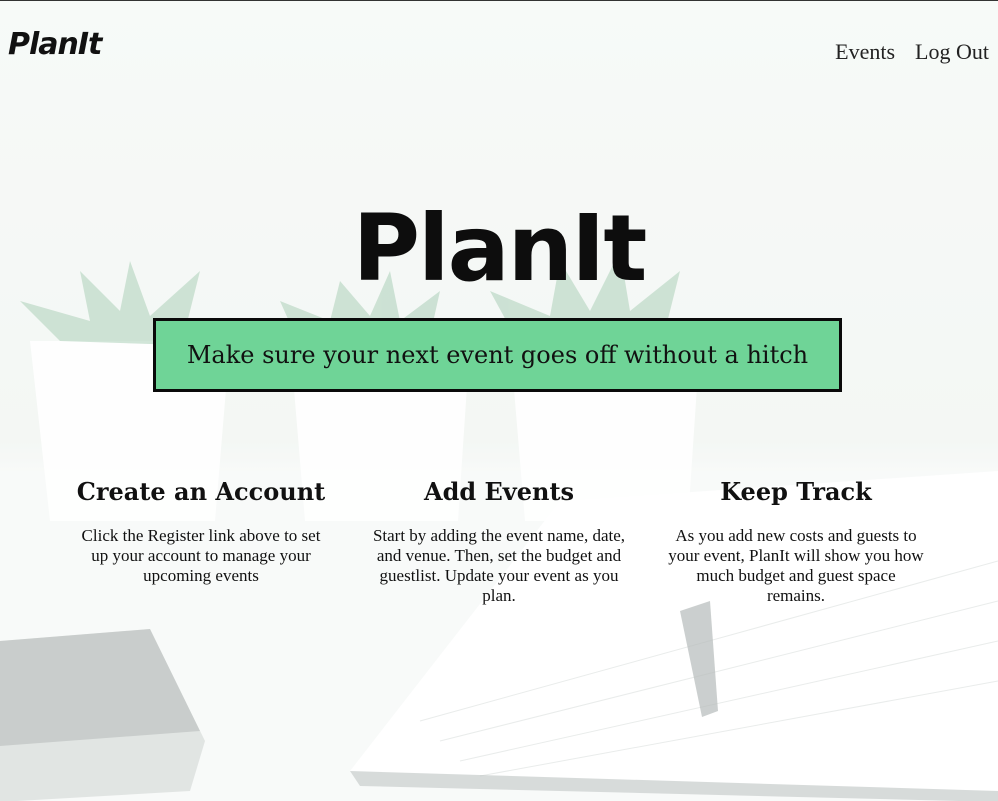 This screenshot has width=998, height=801. What do you see at coordinates (912, 52) in the screenshot?
I see `top-nav: Events Log Out` at bounding box center [912, 52].